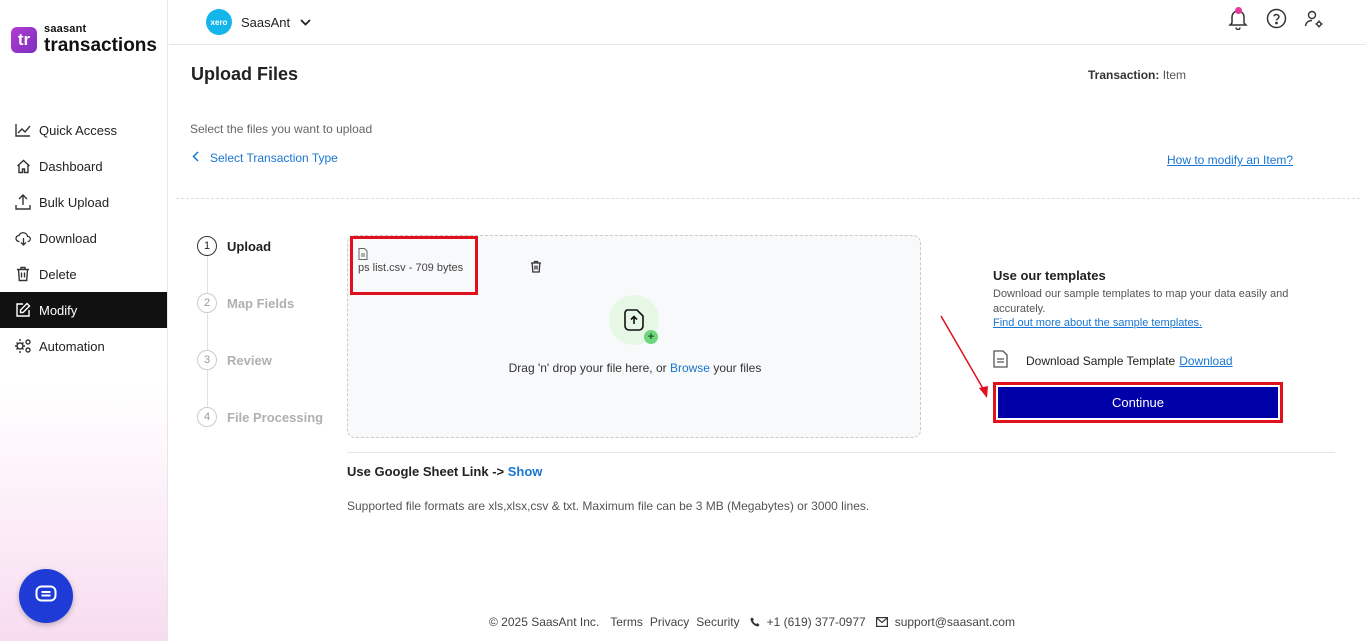 Image resolution: width=1366 pixels, height=641 pixels. I want to click on page-title: Upload Files, so click(245, 74).